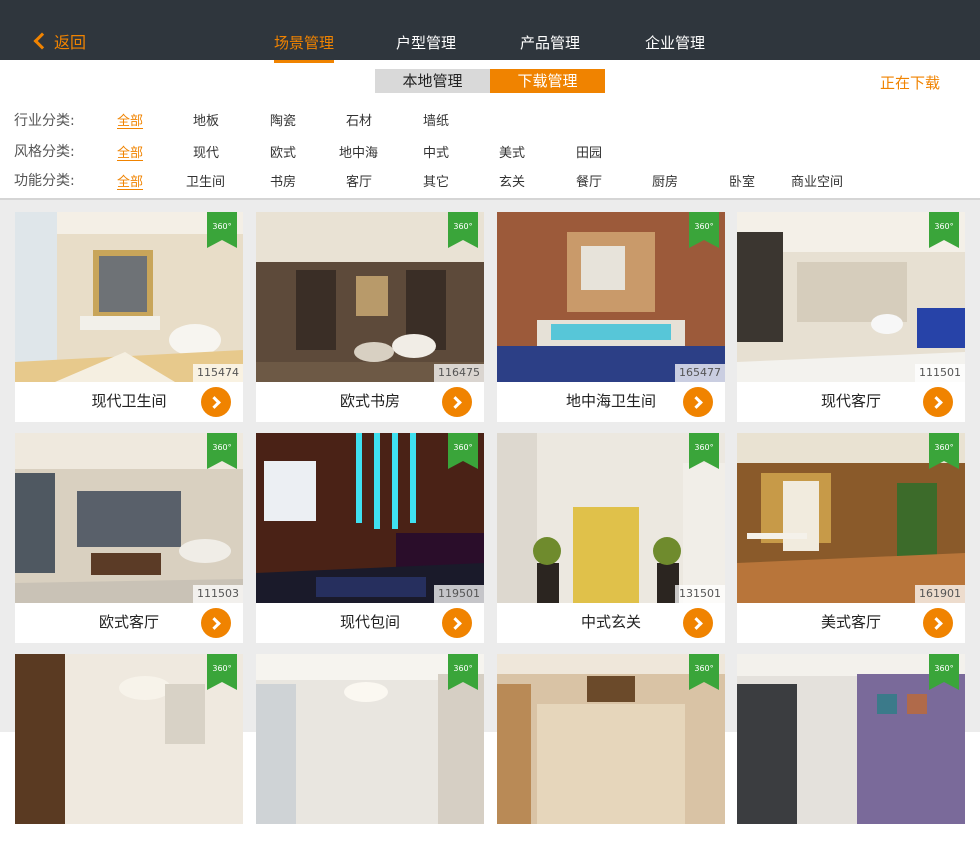 The height and width of the screenshot is (864, 980). I want to click on chevron-left-icon, so click(42, 41).